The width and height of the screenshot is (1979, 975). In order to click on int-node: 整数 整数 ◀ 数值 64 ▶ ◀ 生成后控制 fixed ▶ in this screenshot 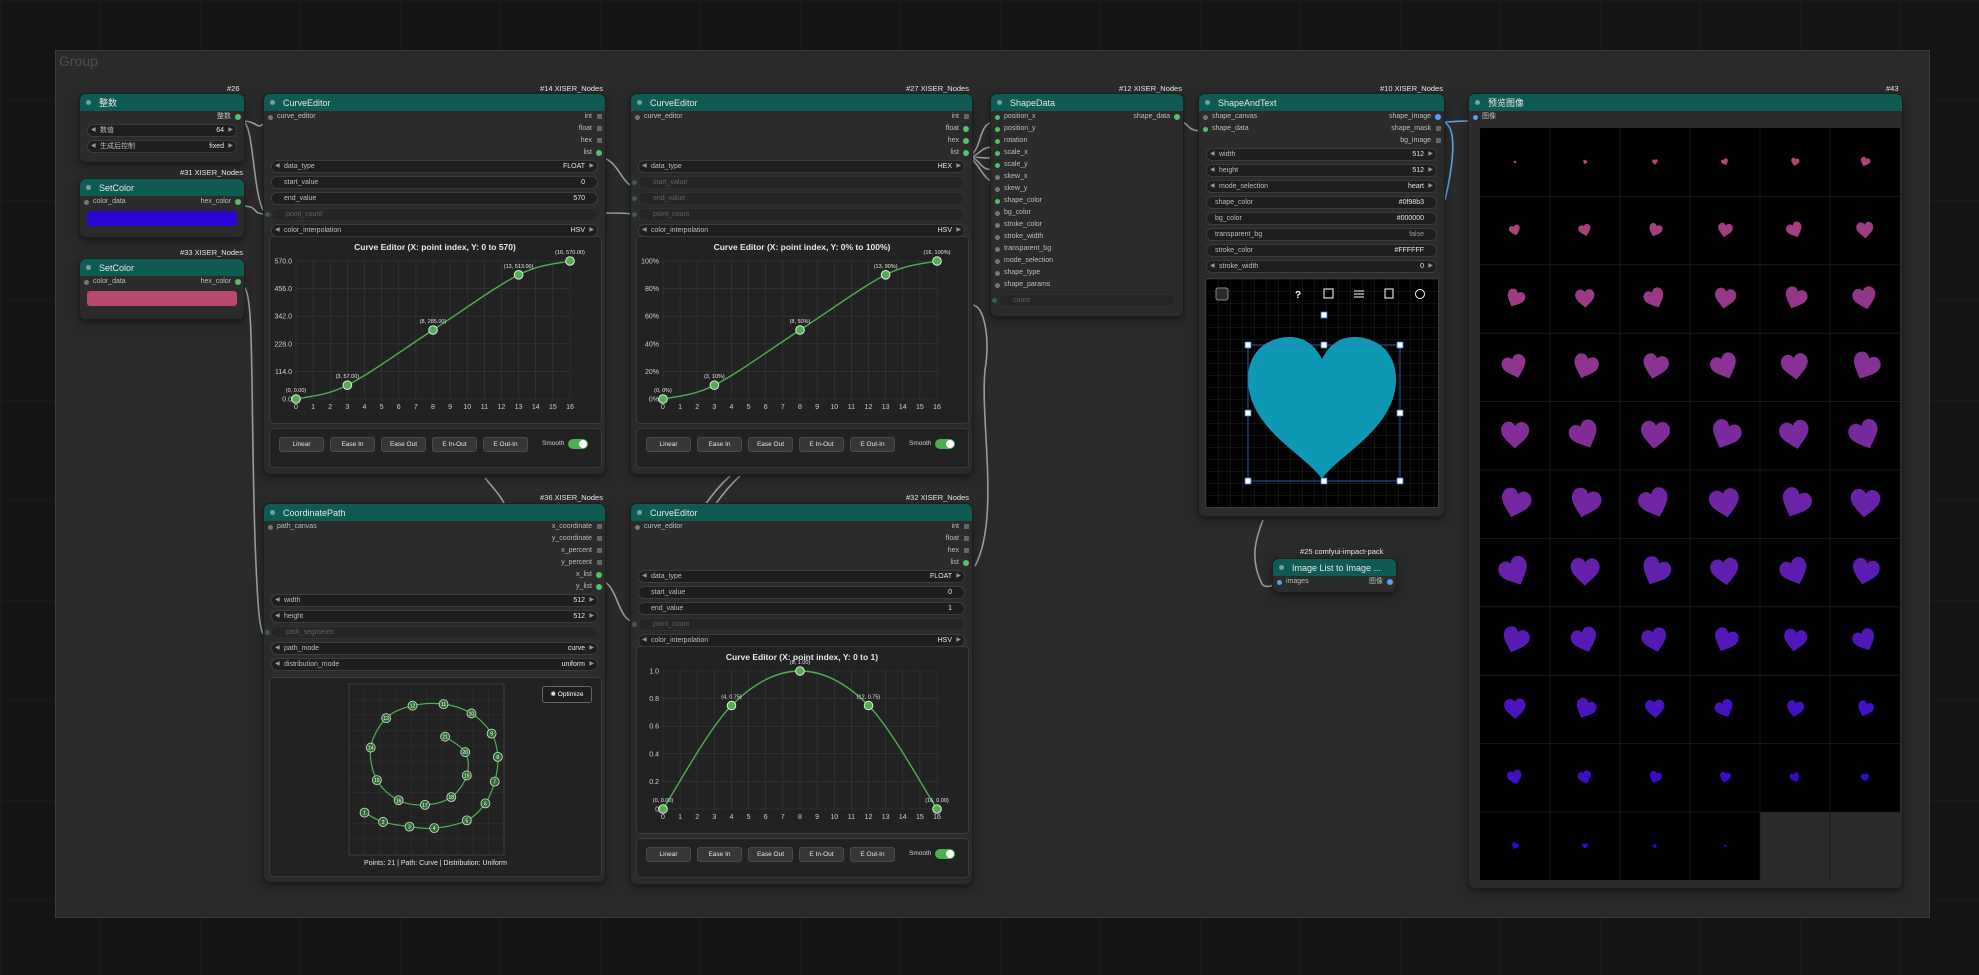, I will do `click(162, 128)`.